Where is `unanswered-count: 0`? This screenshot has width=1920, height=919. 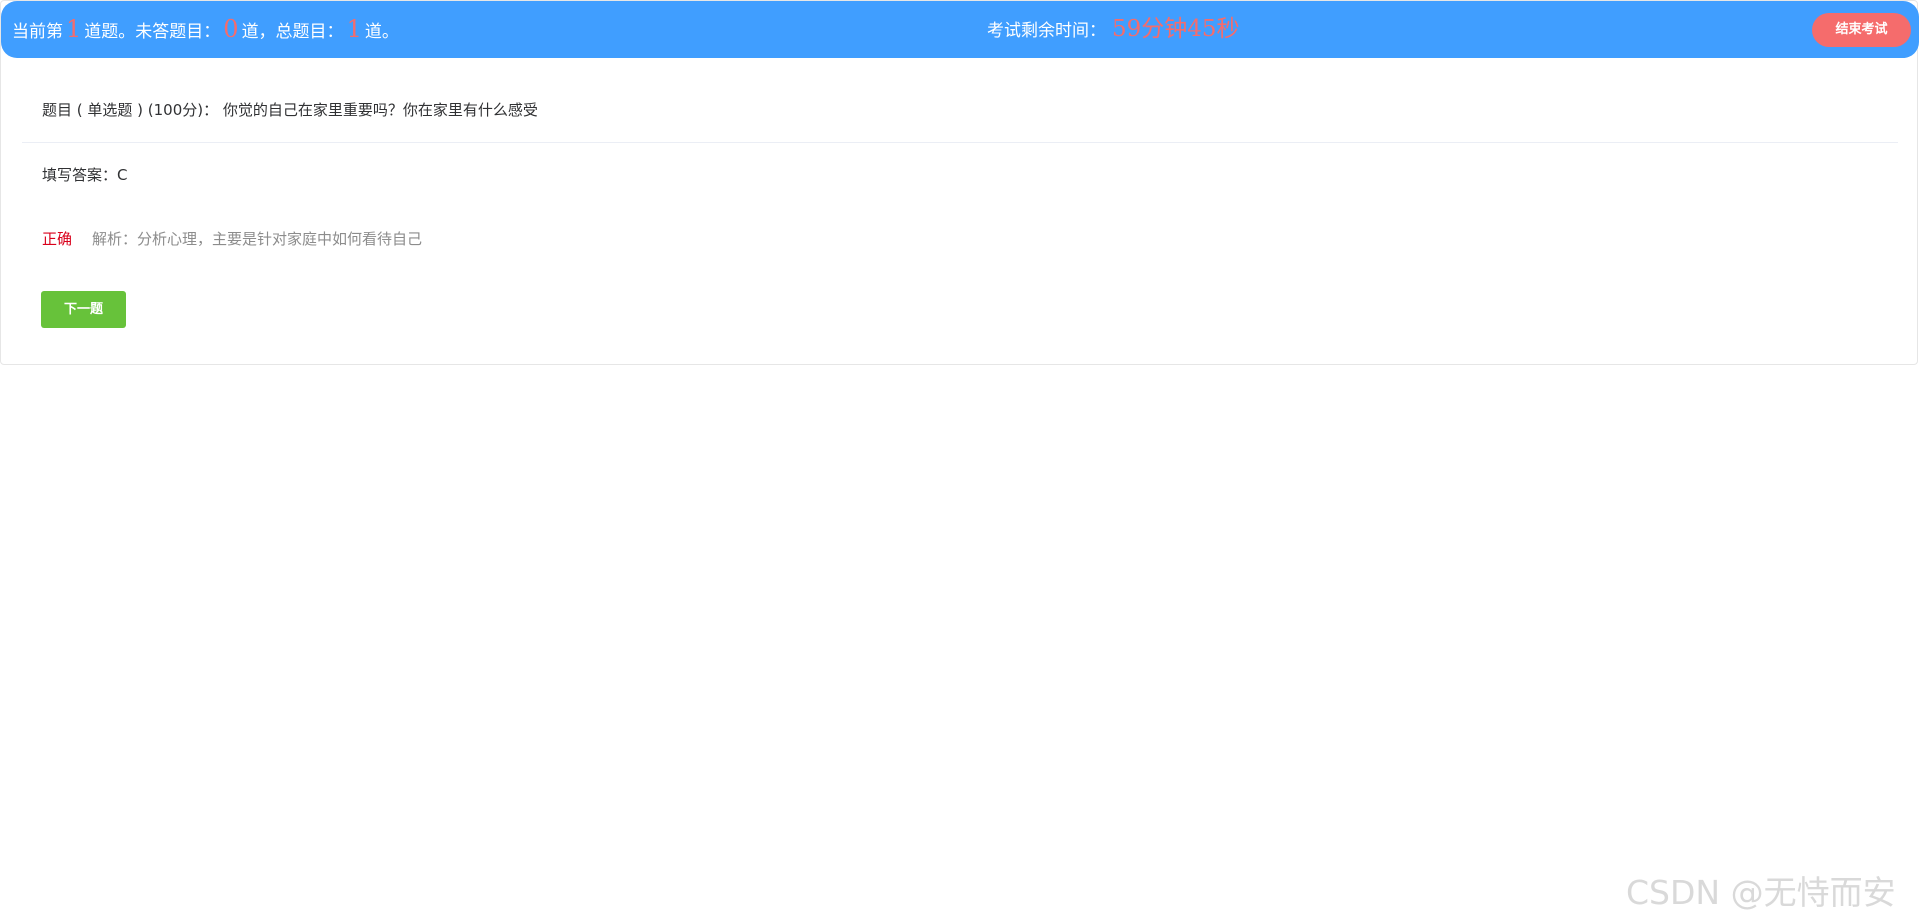 unanswered-count: 0 is located at coordinates (231, 29).